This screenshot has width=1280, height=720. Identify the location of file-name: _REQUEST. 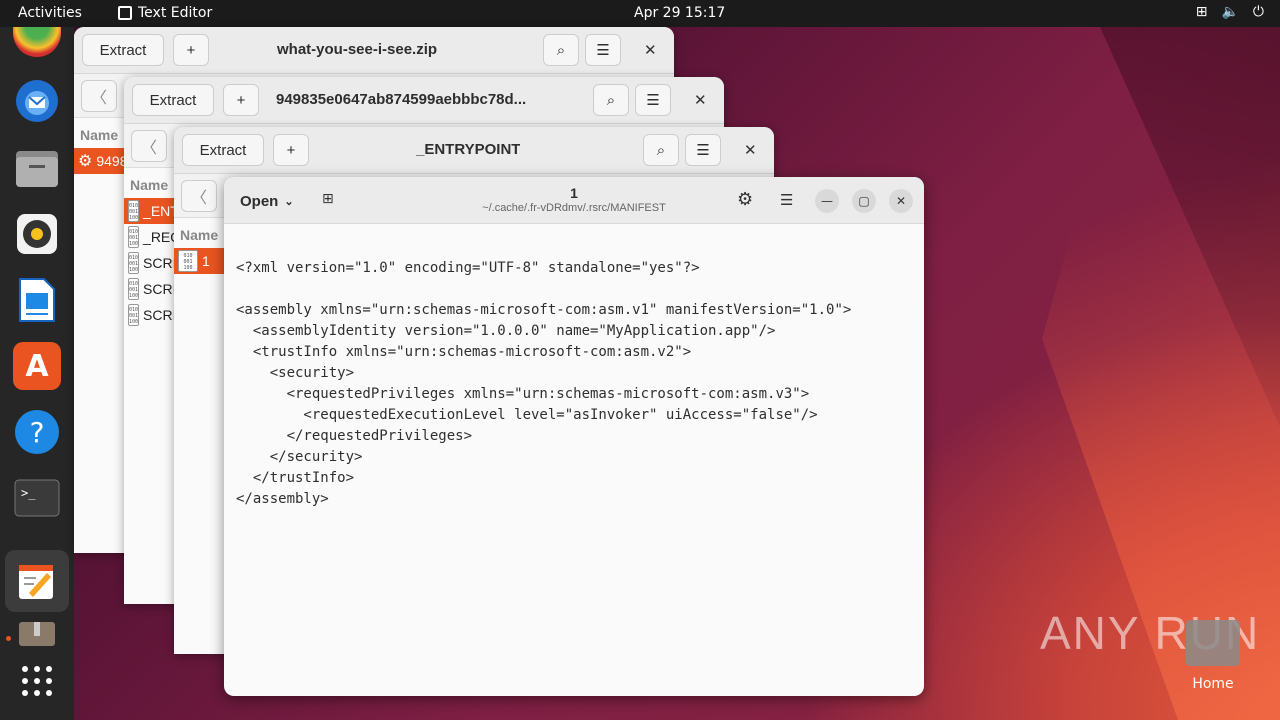
(159, 237).